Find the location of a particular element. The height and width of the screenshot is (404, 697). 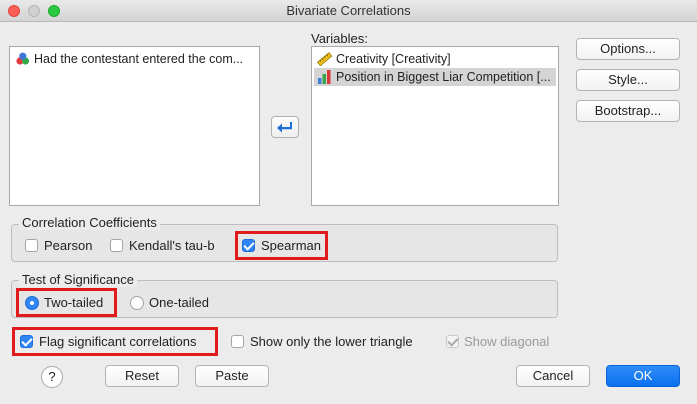

show-diagonal-label: Show diagonal is located at coordinates (507, 341).